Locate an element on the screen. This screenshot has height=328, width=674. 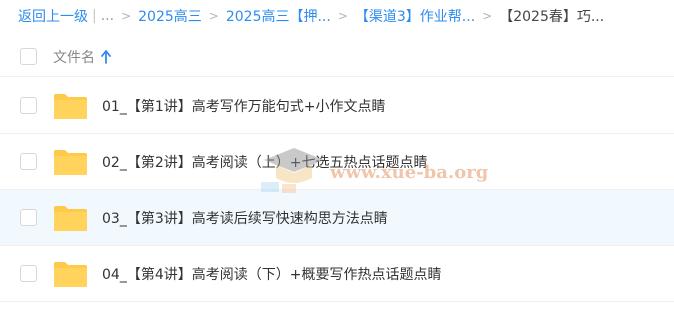
file-name: 04_【第4讲】高考阅读（下）+概要写作热点话题点睛 is located at coordinates (271, 274).